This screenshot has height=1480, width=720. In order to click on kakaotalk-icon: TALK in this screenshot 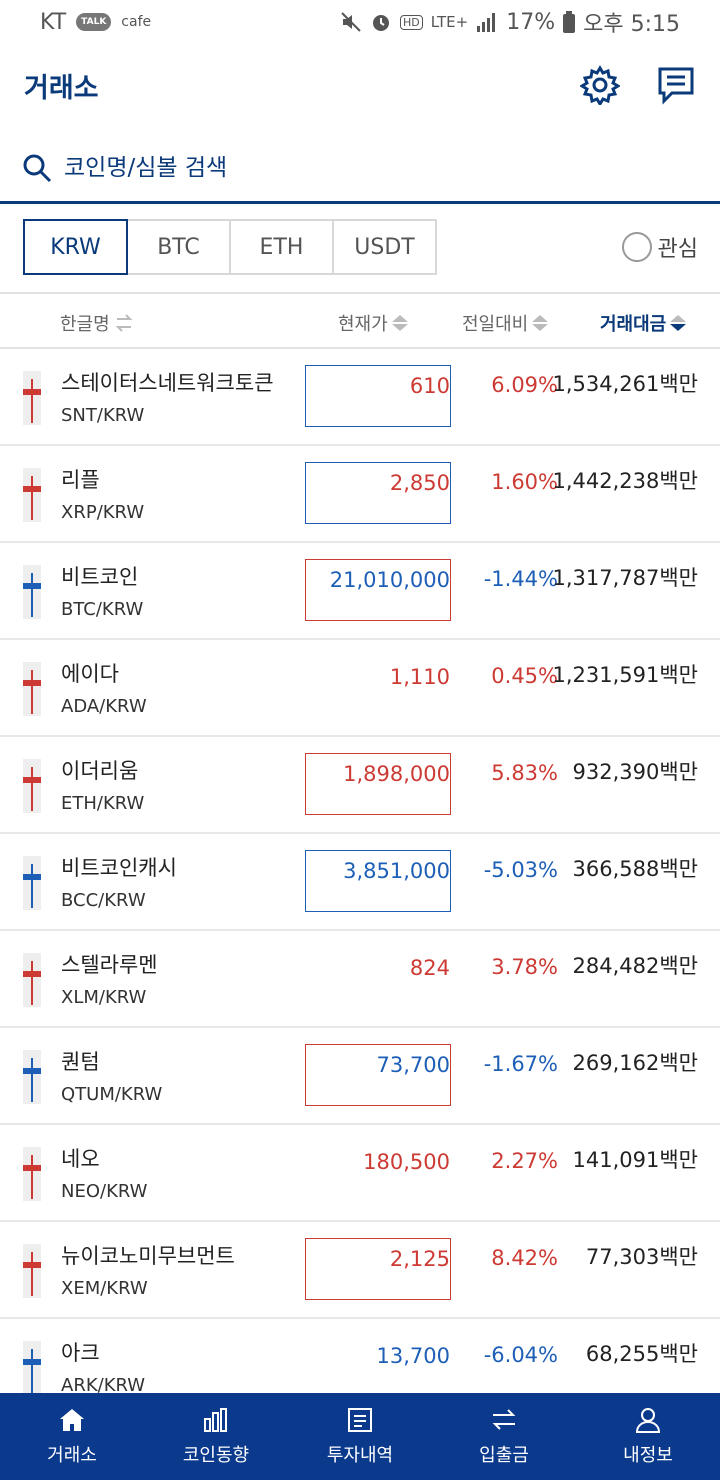, I will do `click(94, 22)`.